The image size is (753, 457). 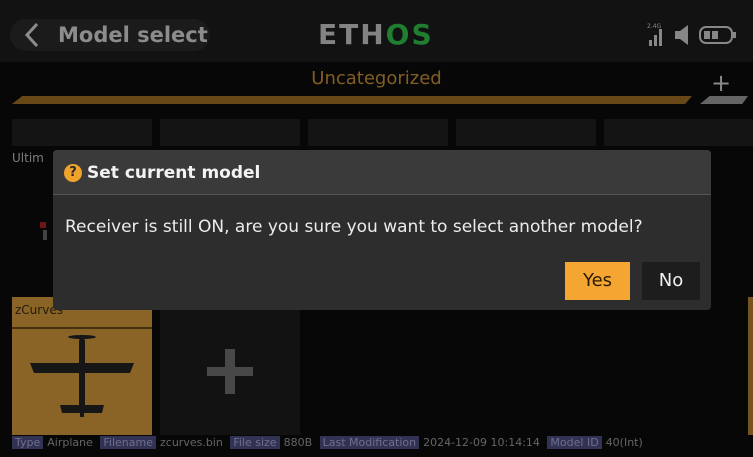 I want to click on question-icon: ?, so click(x=73, y=173).